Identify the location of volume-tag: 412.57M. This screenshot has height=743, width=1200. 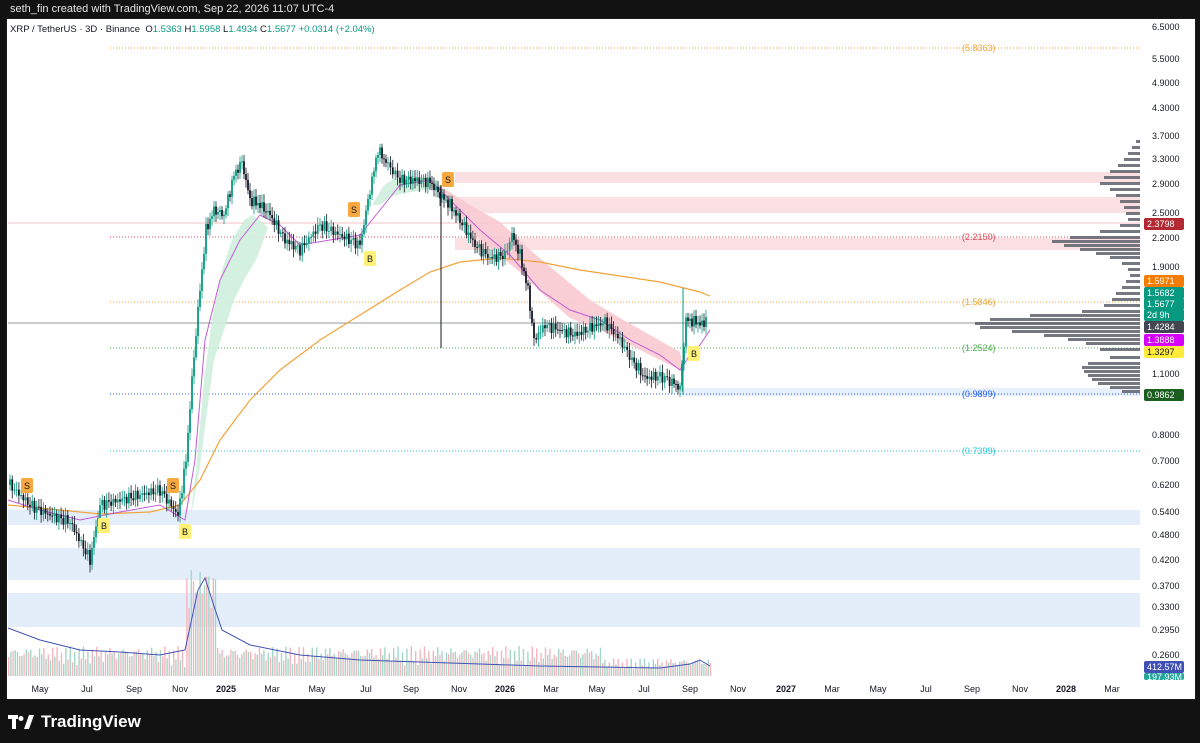
(1164, 667).